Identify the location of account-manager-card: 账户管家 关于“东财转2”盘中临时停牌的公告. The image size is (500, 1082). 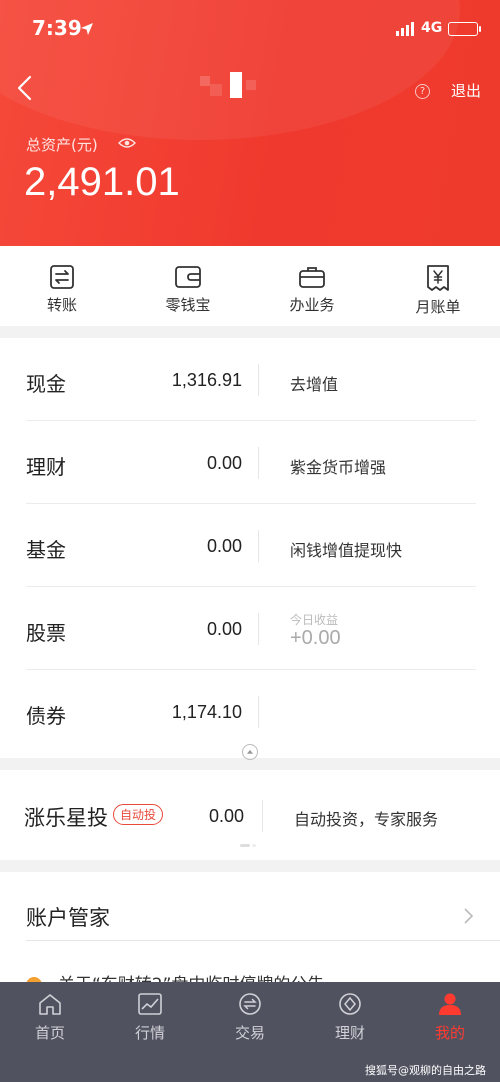
(250, 933).